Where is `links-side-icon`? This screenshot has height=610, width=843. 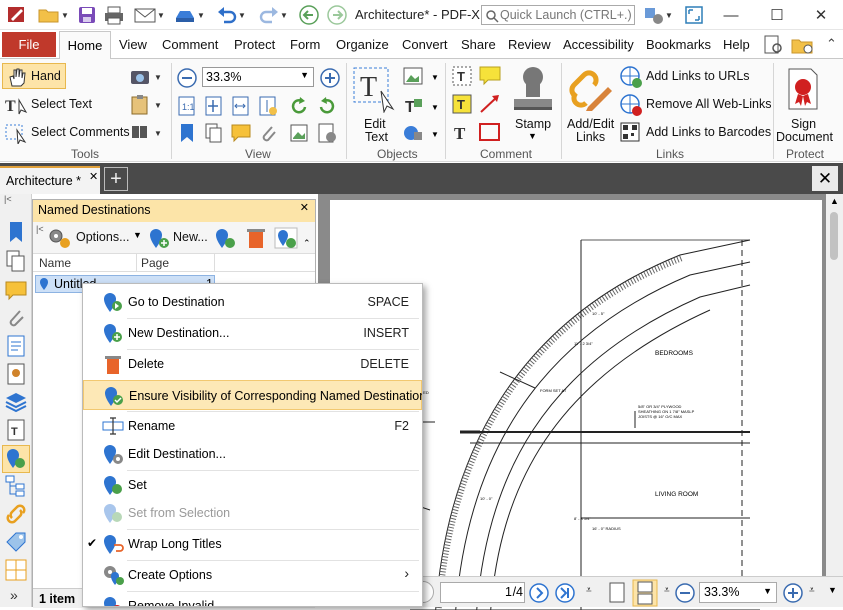
links-side-icon is located at coordinates (16, 514).